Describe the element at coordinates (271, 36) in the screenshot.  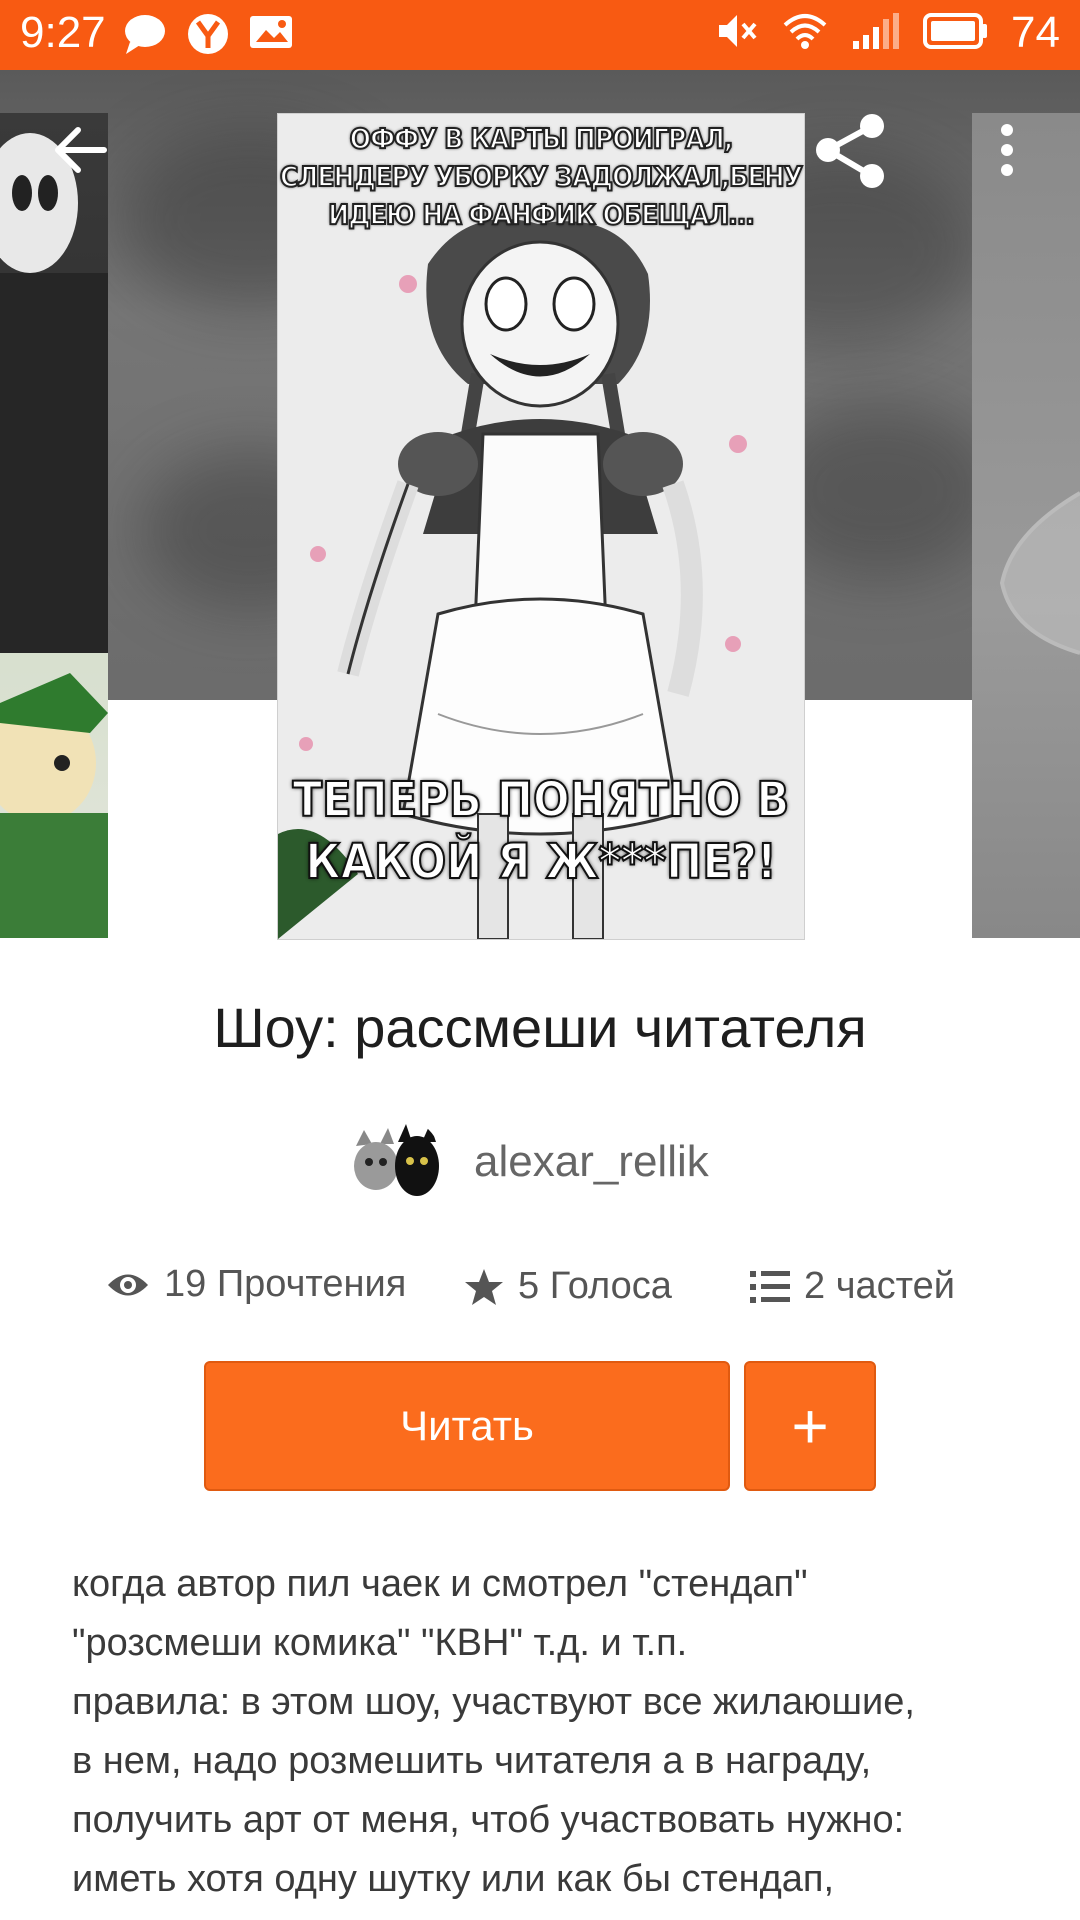
I see `gallery-icon` at that location.